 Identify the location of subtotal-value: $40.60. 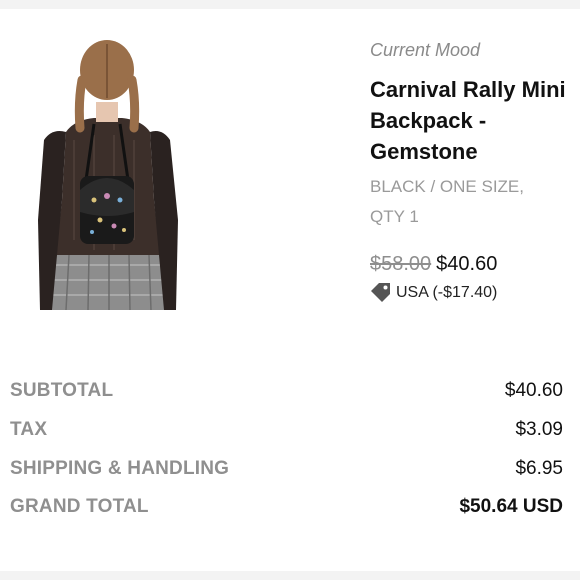
(533, 390).